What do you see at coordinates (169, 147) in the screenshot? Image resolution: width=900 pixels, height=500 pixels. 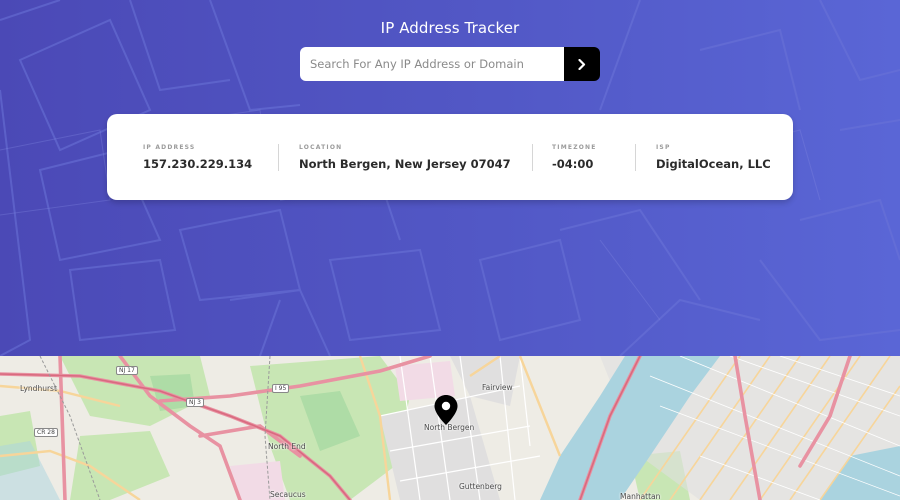 I see `ip-address-label: IP ADDRESS` at bounding box center [169, 147].